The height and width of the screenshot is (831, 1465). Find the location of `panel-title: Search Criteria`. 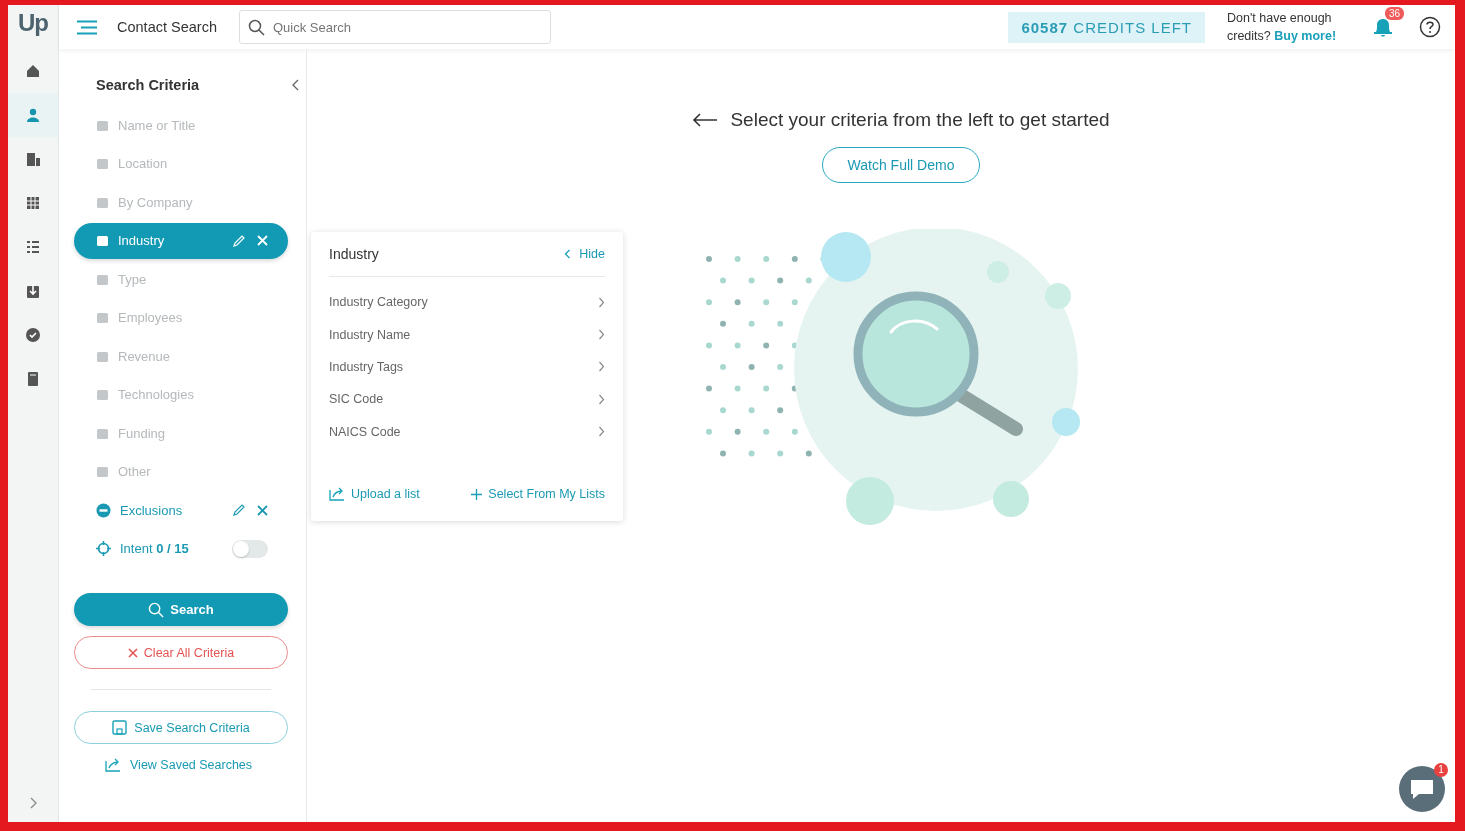

panel-title: Search Criteria is located at coordinates (148, 85).